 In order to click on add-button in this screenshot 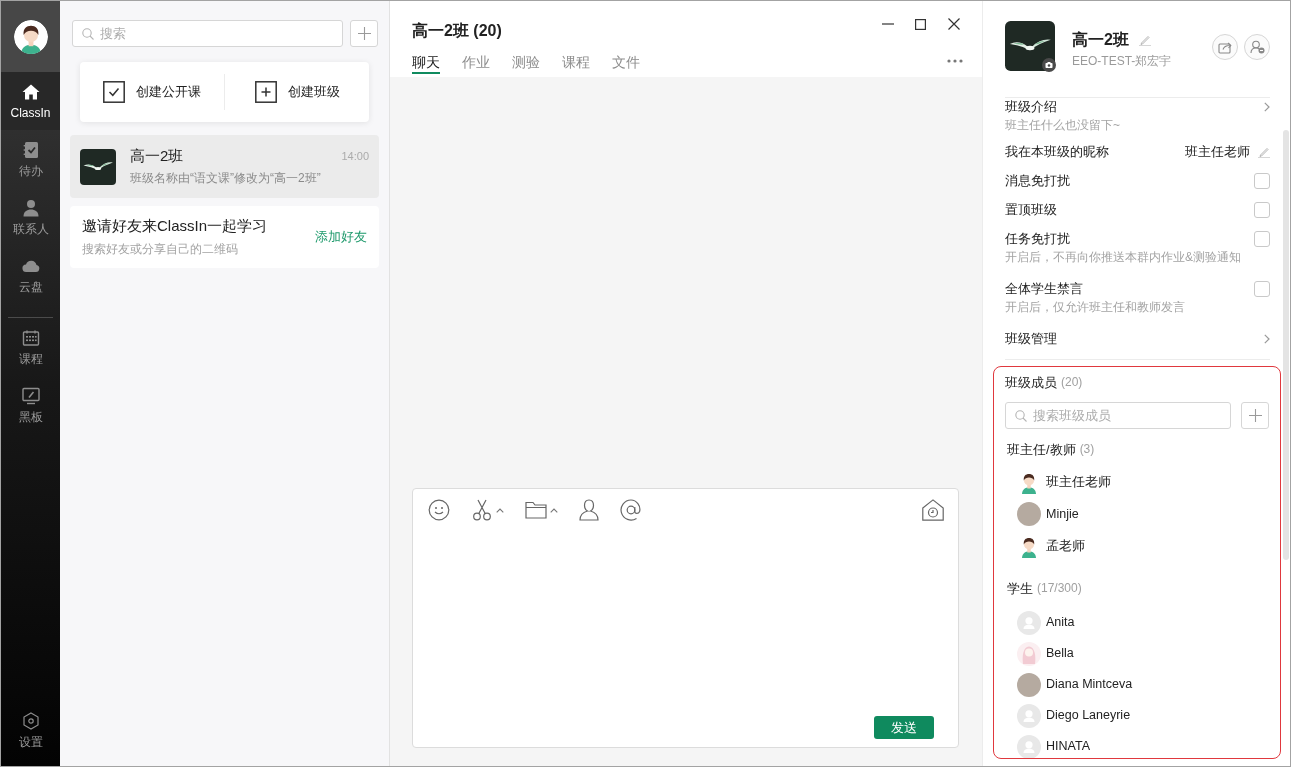, I will do `click(364, 33)`.